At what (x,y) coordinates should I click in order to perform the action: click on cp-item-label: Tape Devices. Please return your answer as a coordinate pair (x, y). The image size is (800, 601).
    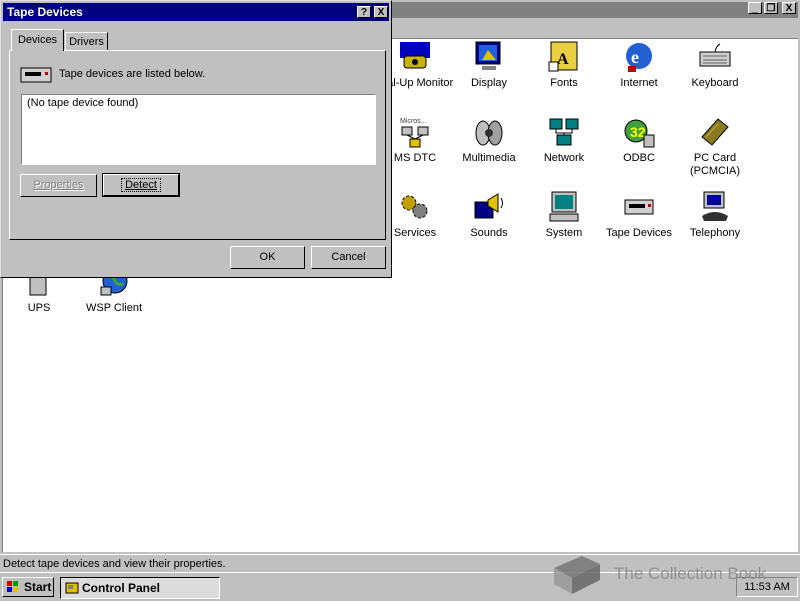
    Looking at the image, I should click on (639, 233).